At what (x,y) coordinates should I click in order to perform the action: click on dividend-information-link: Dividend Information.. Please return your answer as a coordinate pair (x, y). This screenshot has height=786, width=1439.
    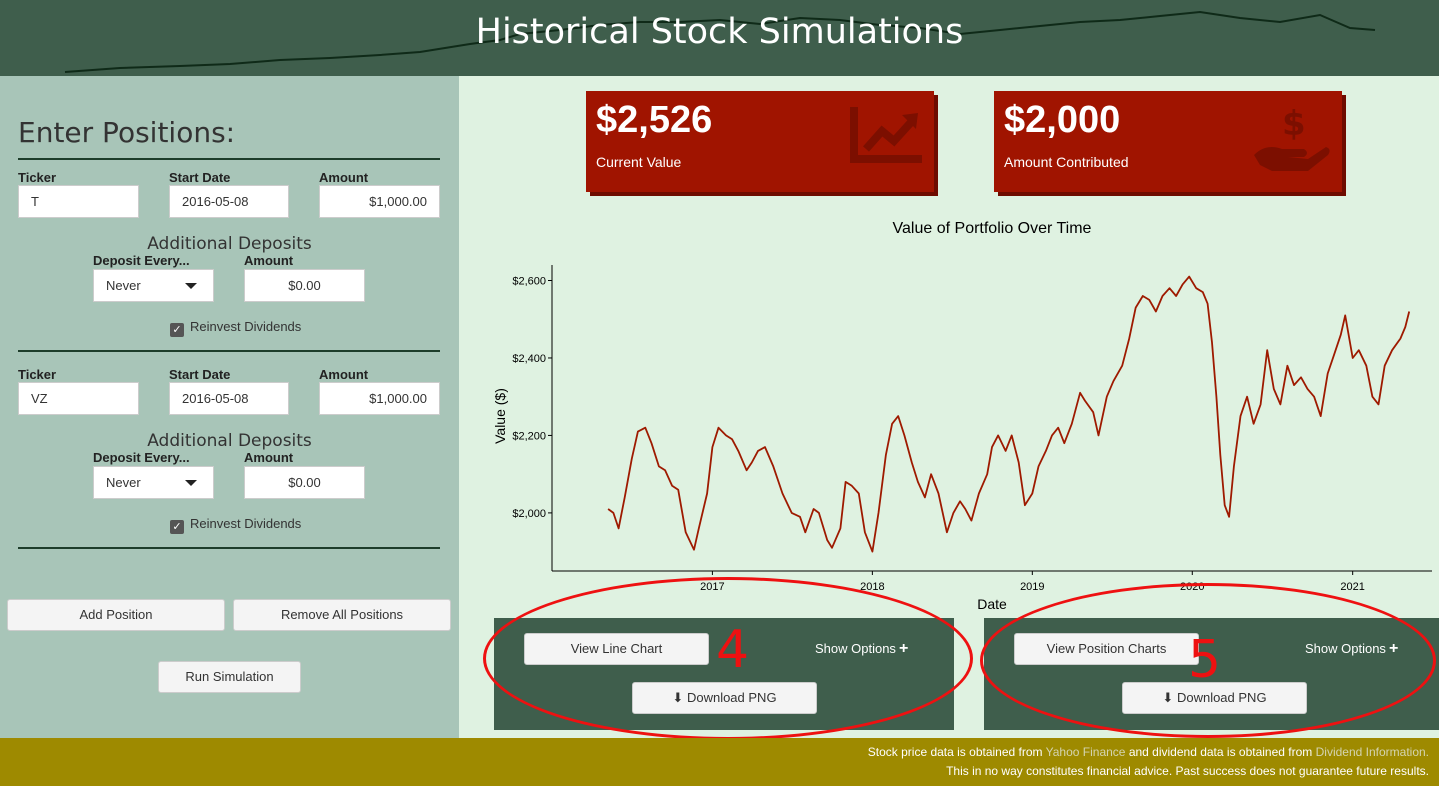
    Looking at the image, I should click on (1372, 752).